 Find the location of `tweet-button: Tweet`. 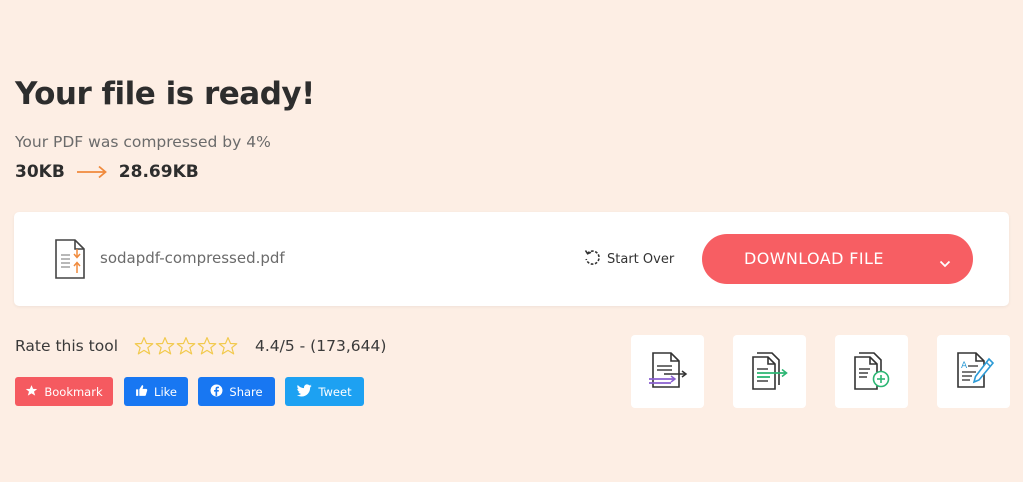

tweet-button: Tweet is located at coordinates (324, 391).